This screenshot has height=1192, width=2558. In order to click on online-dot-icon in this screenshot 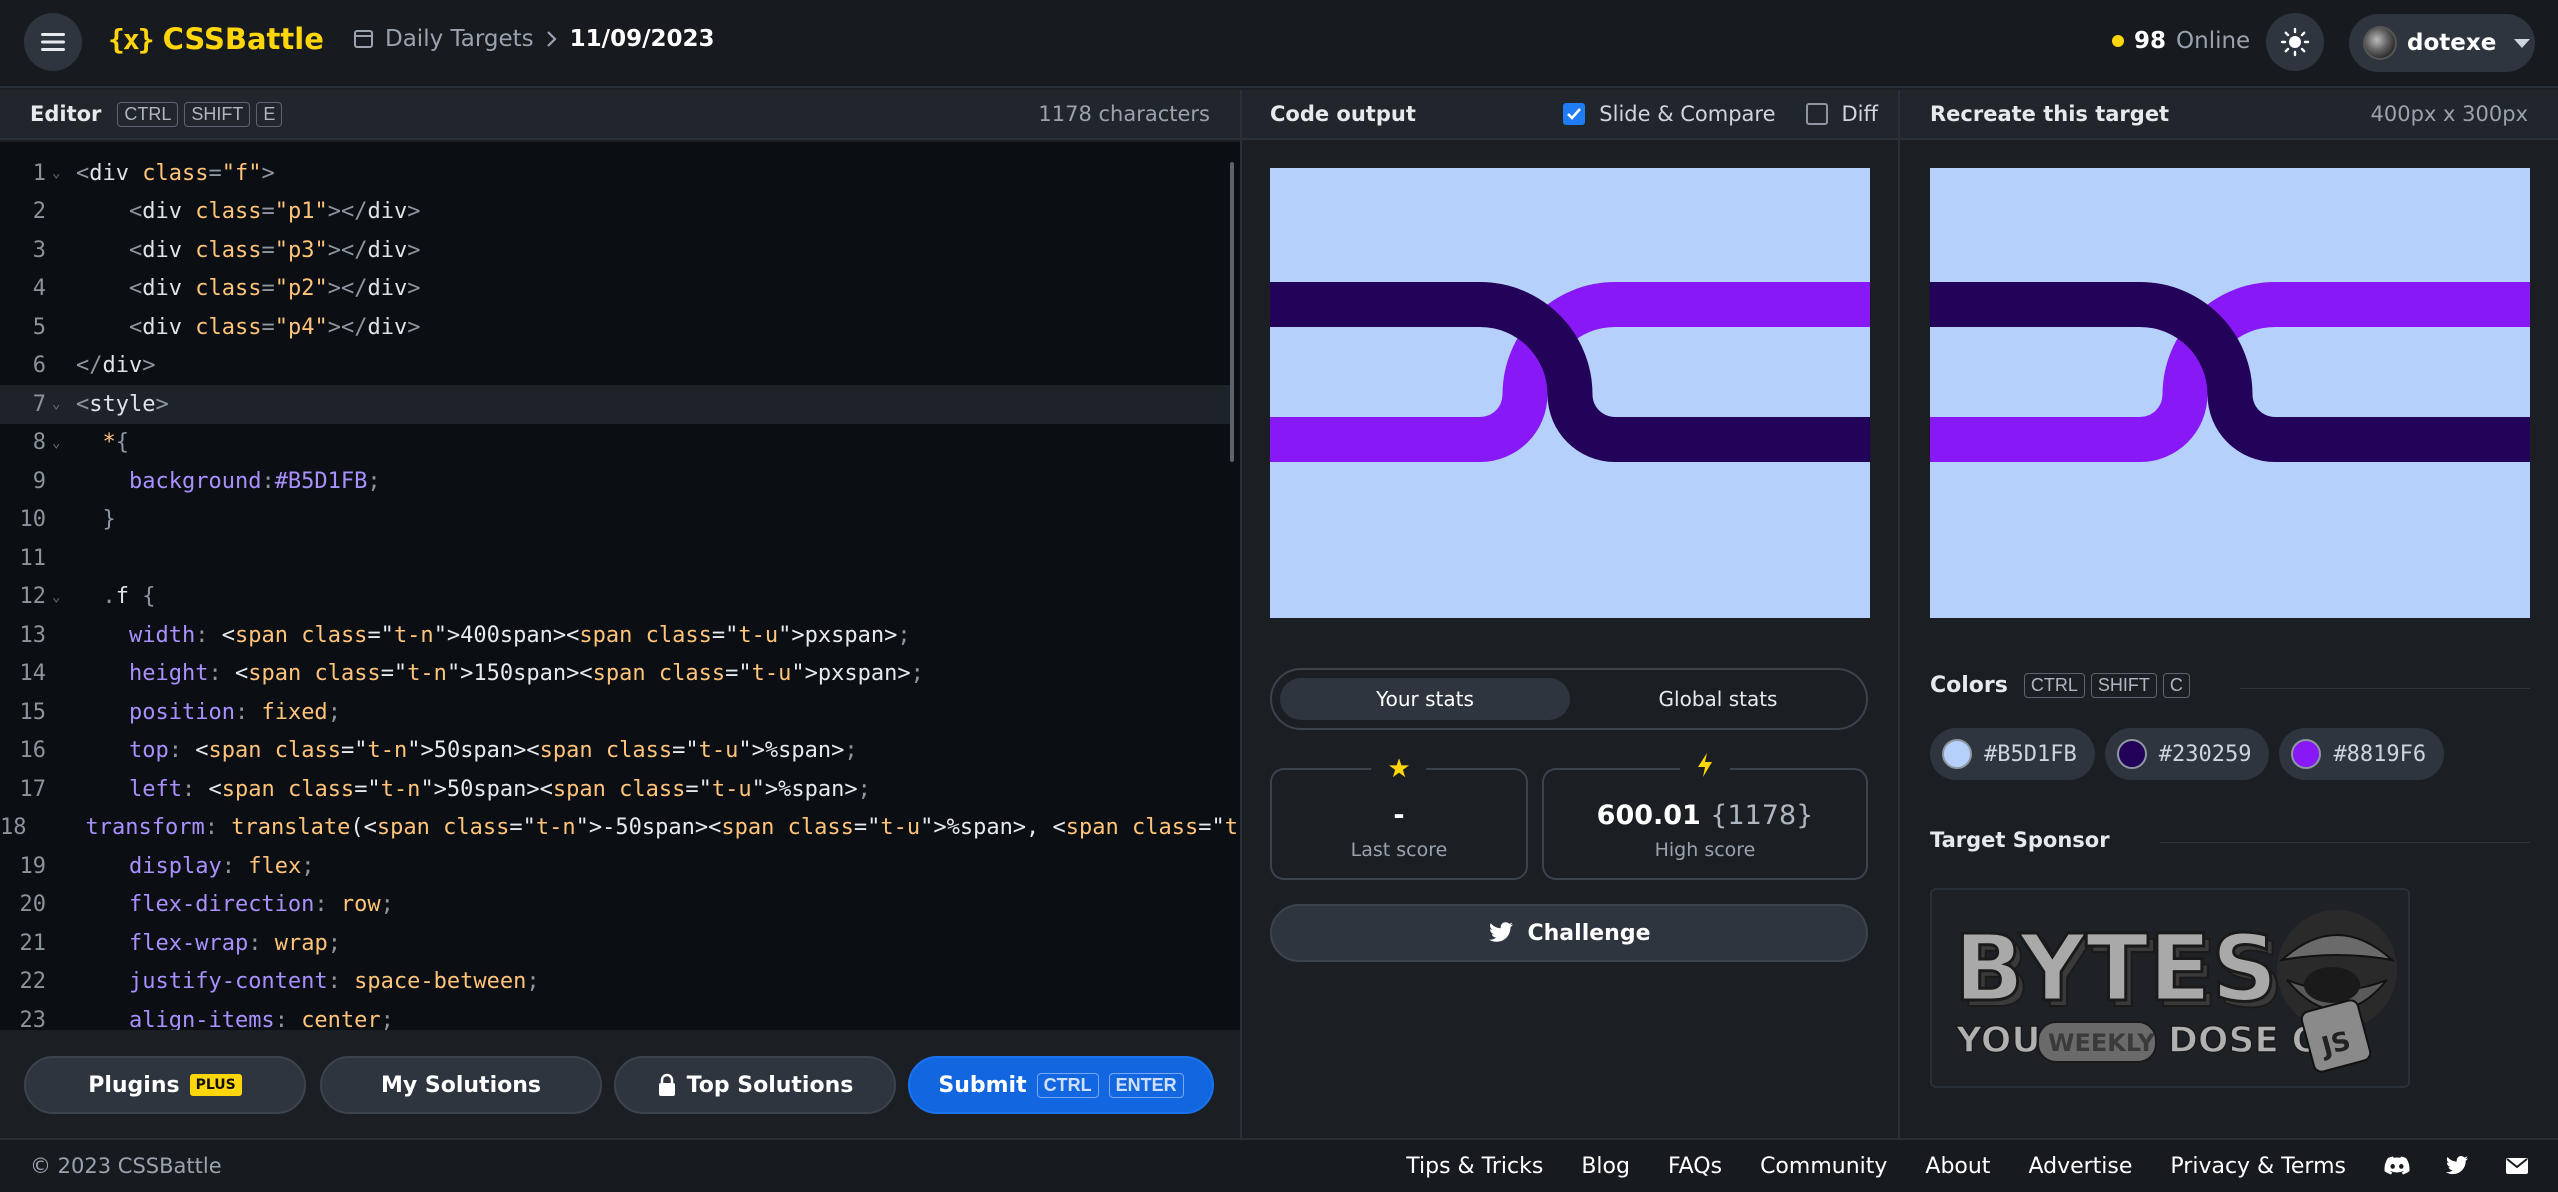, I will do `click(2118, 41)`.